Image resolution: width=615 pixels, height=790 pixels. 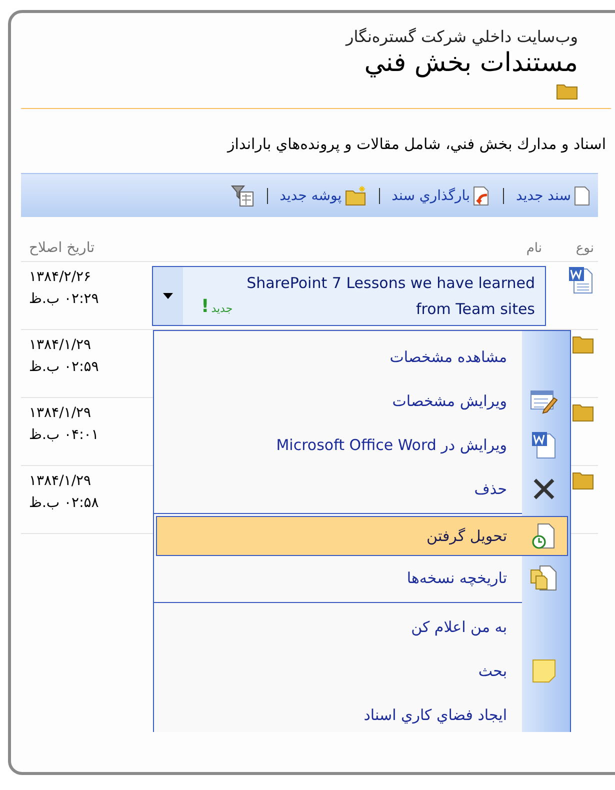 What do you see at coordinates (544, 536) in the screenshot?
I see `document-clock-icon` at bounding box center [544, 536].